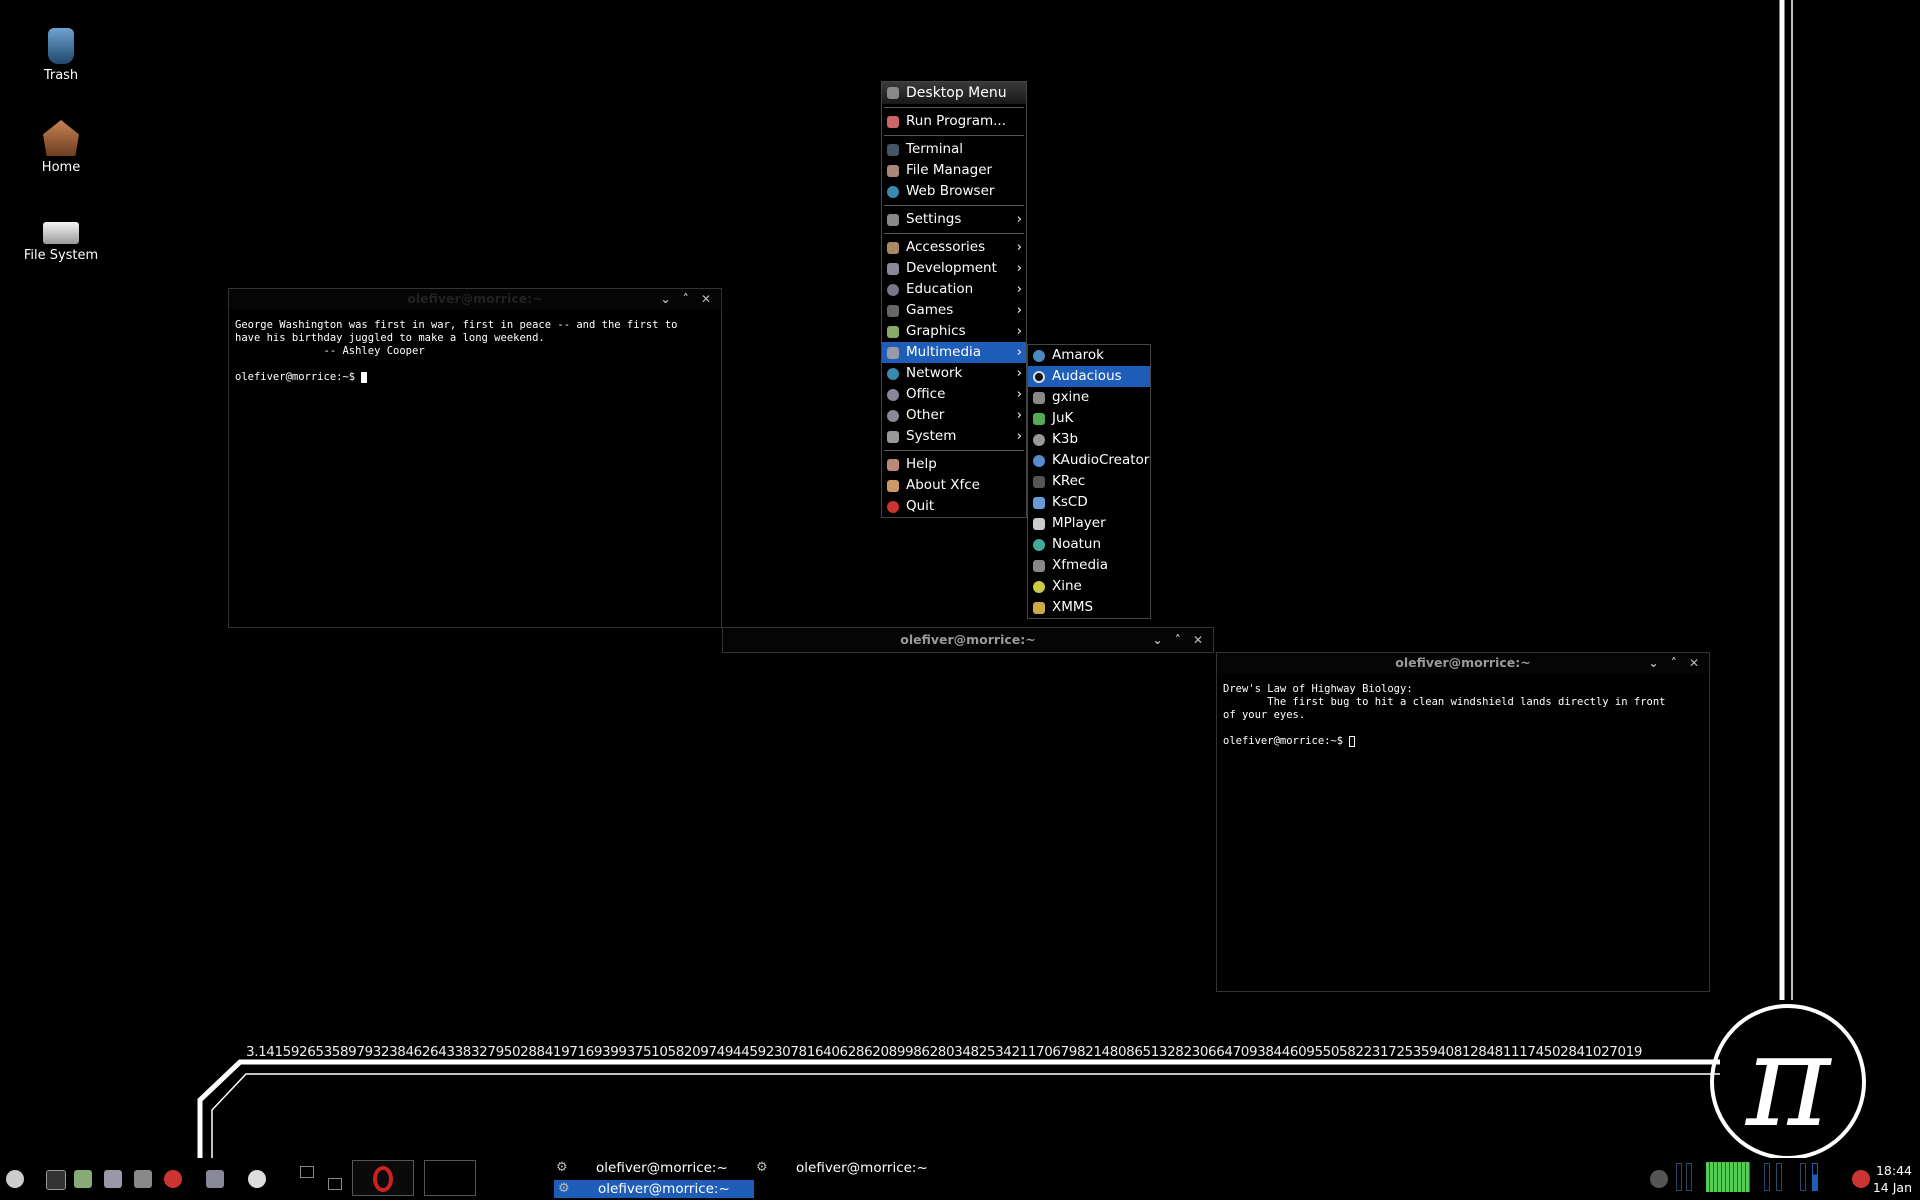  I want to click on menu-item-multimedia: Multimedia ›, so click(954, 352).